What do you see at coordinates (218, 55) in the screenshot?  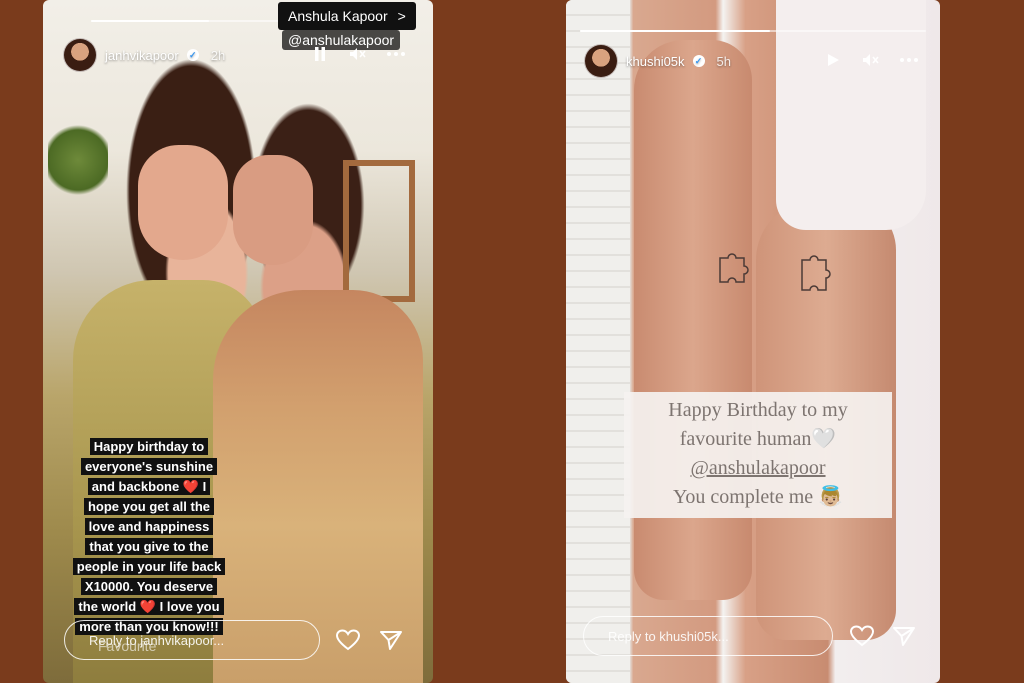 I see `post-time: 2h` at bounding box center [218, 55].